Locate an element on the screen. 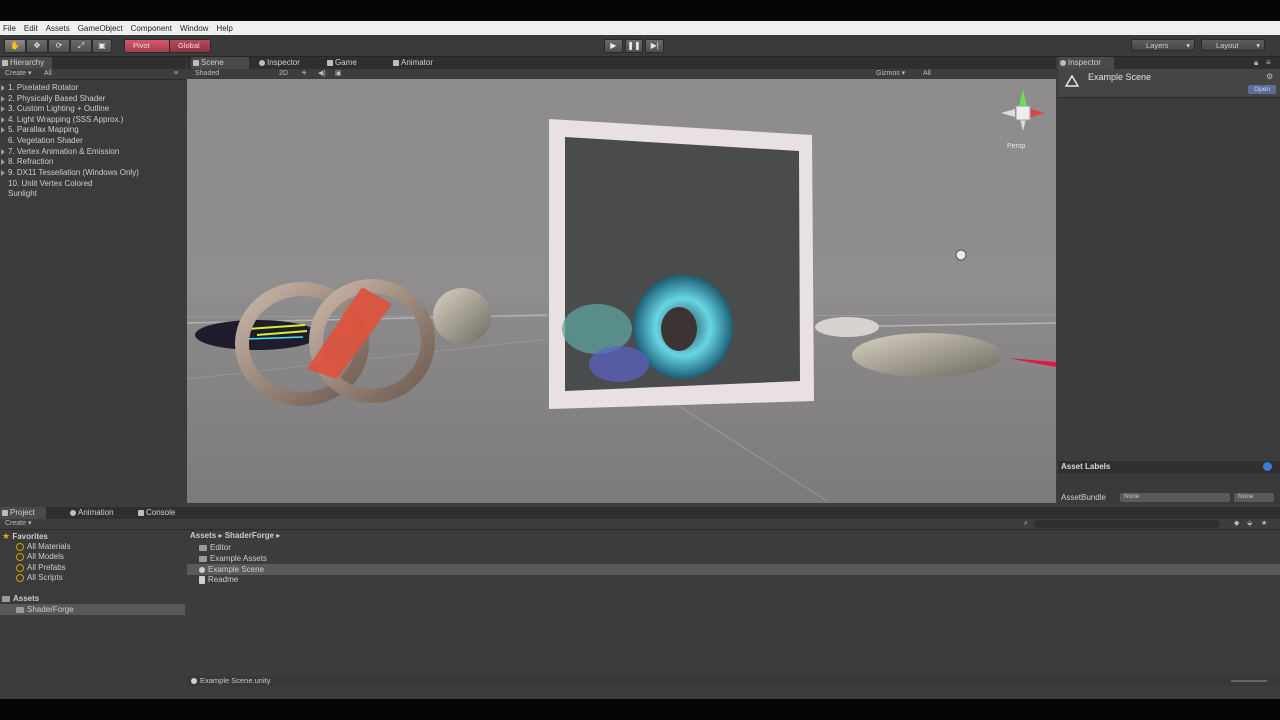  hierarchy-item: 7. Vertex Animation & Emission is located at coordinates (63, 152).